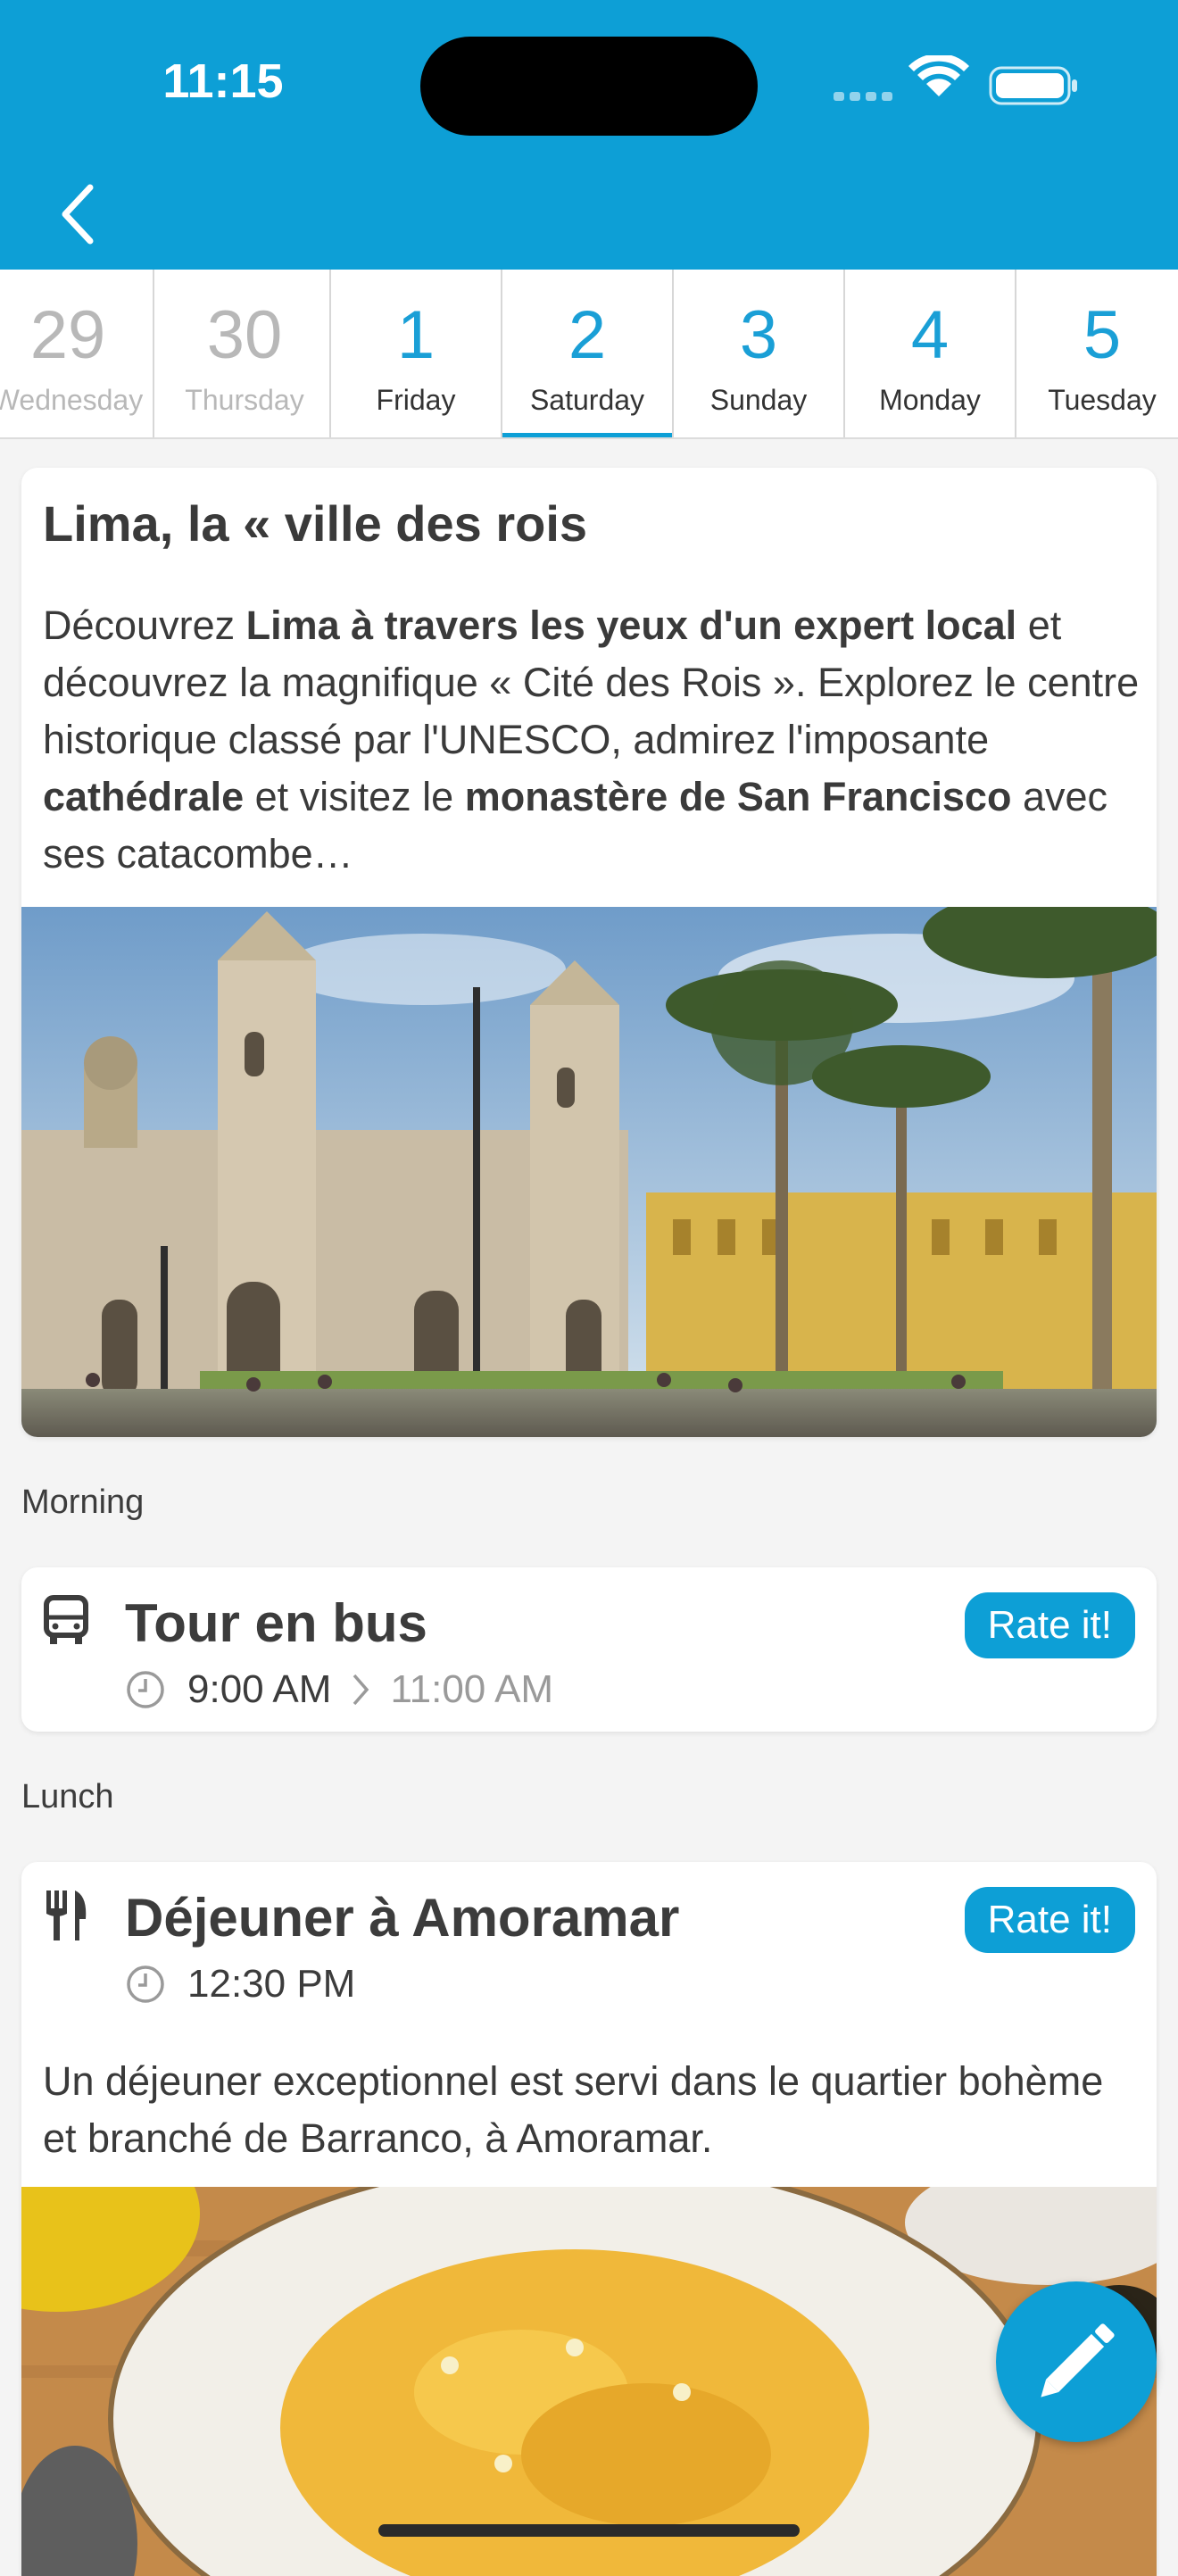 This screenshot has height=2576, width=1178. What do you see at coordinates (863, 97) in the screenshot?
I see `cellular-signal-icon` at bounding box center [863, 97].